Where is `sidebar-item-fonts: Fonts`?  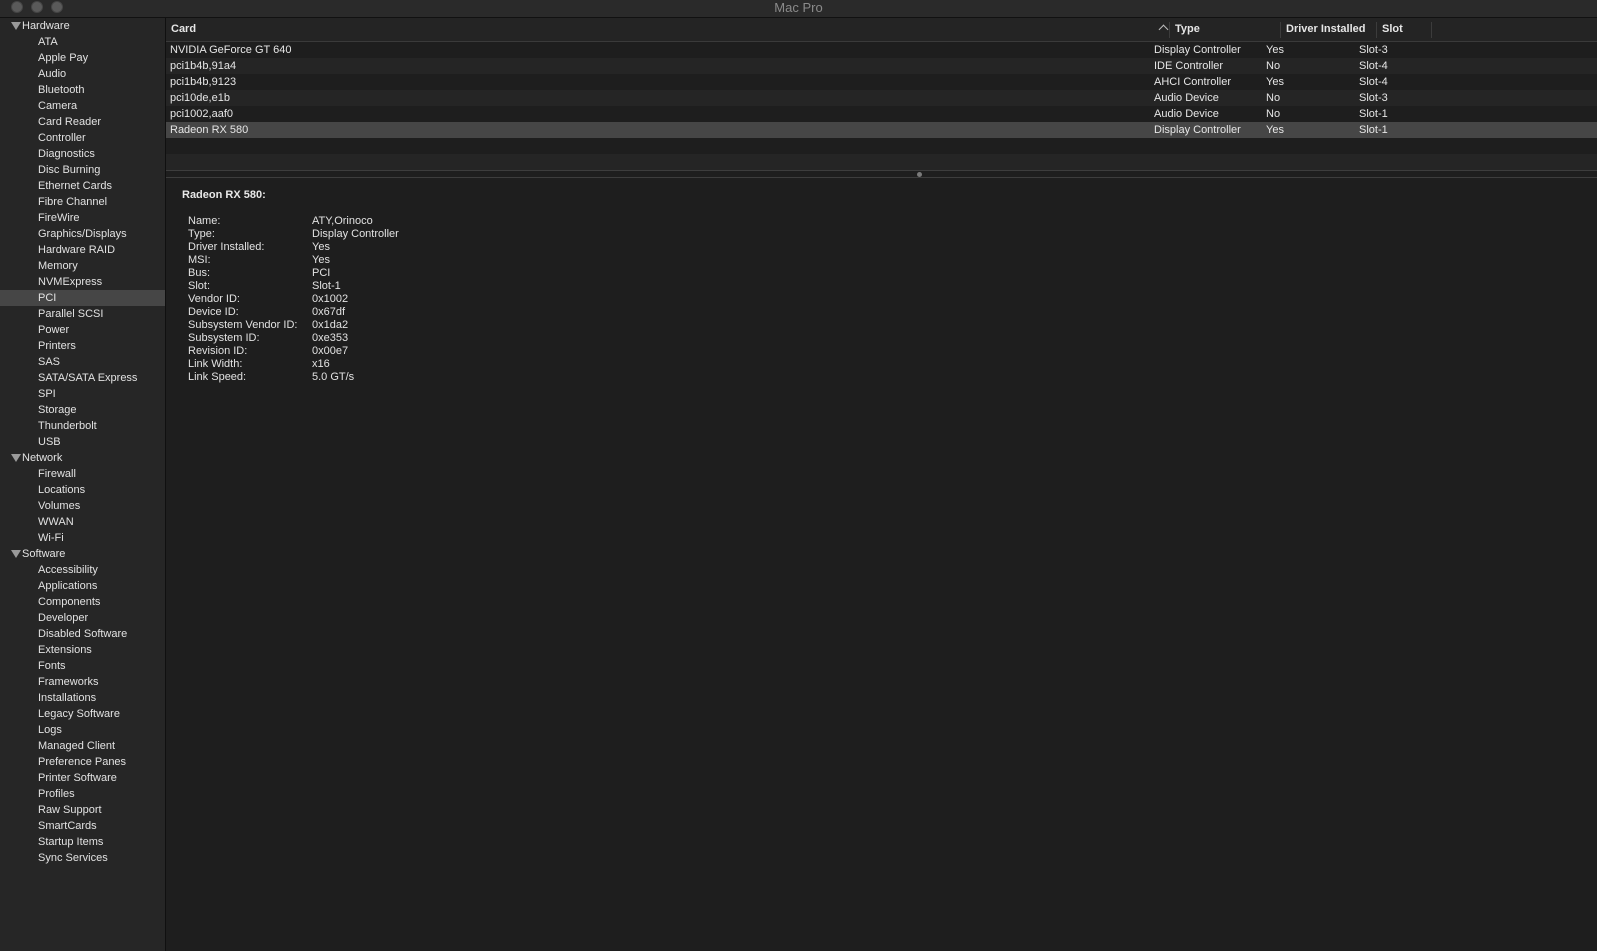
sidebar-item-fonts: Fonts is located at coordinates (82, 666).